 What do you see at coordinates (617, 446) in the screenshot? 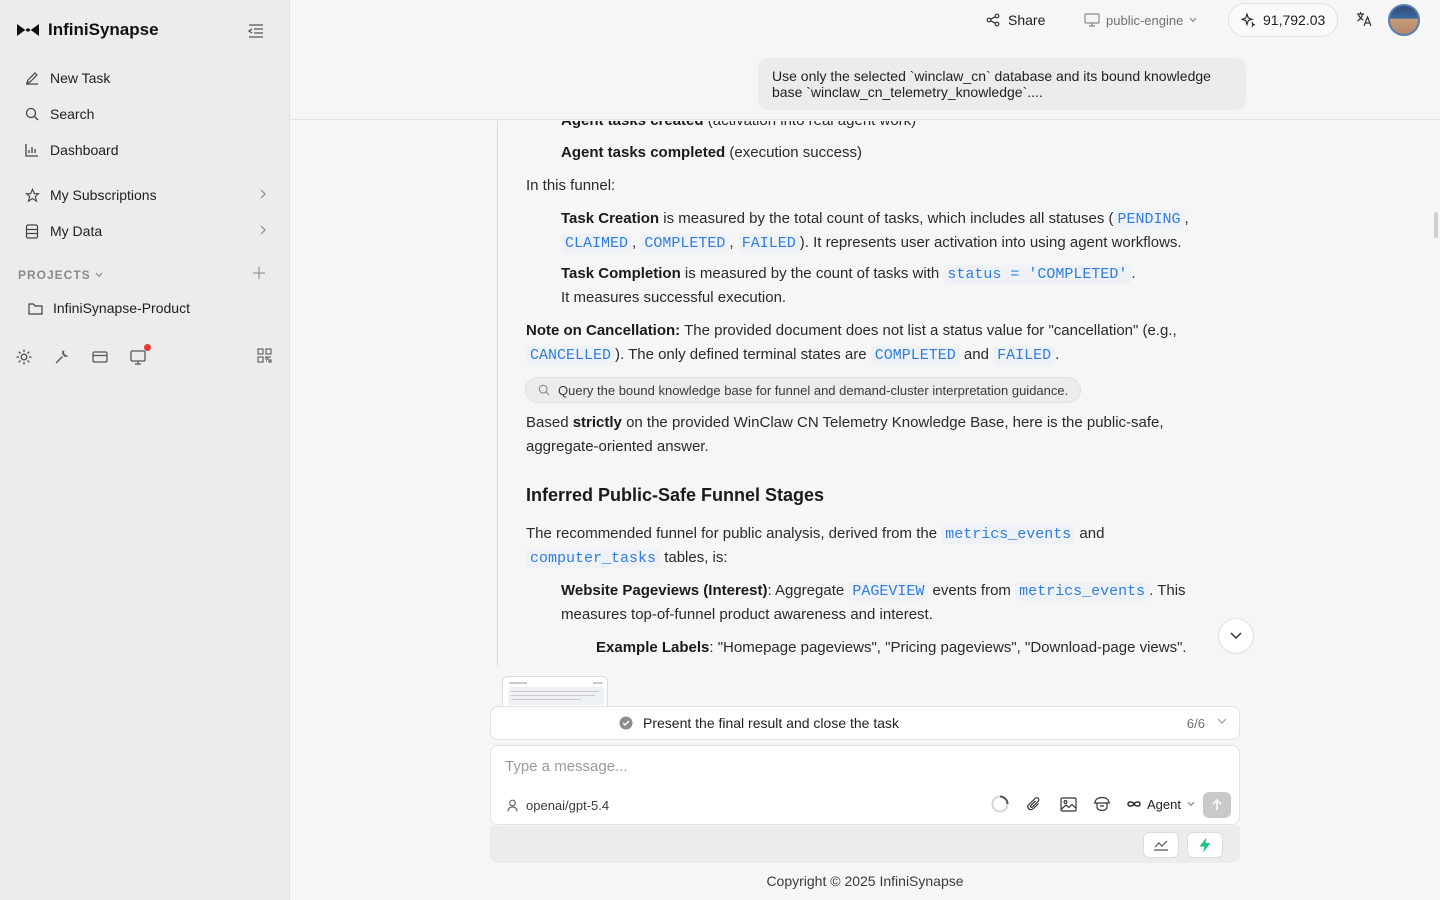
I see `response-line: aggregate-oriented answer.` at bounding box center [617, 446].